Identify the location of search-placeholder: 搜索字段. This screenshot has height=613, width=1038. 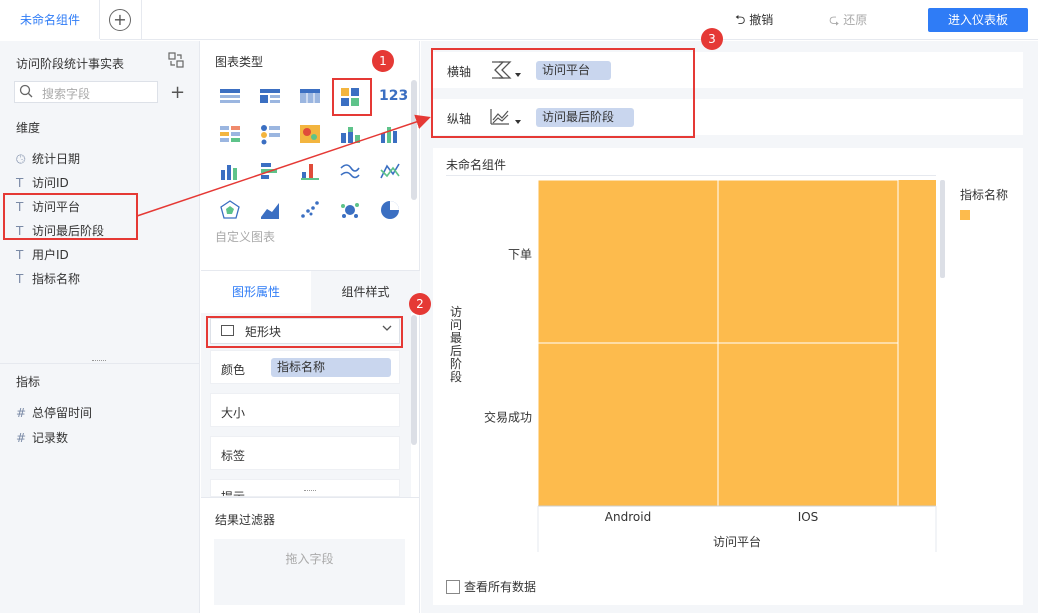
(66, 94).